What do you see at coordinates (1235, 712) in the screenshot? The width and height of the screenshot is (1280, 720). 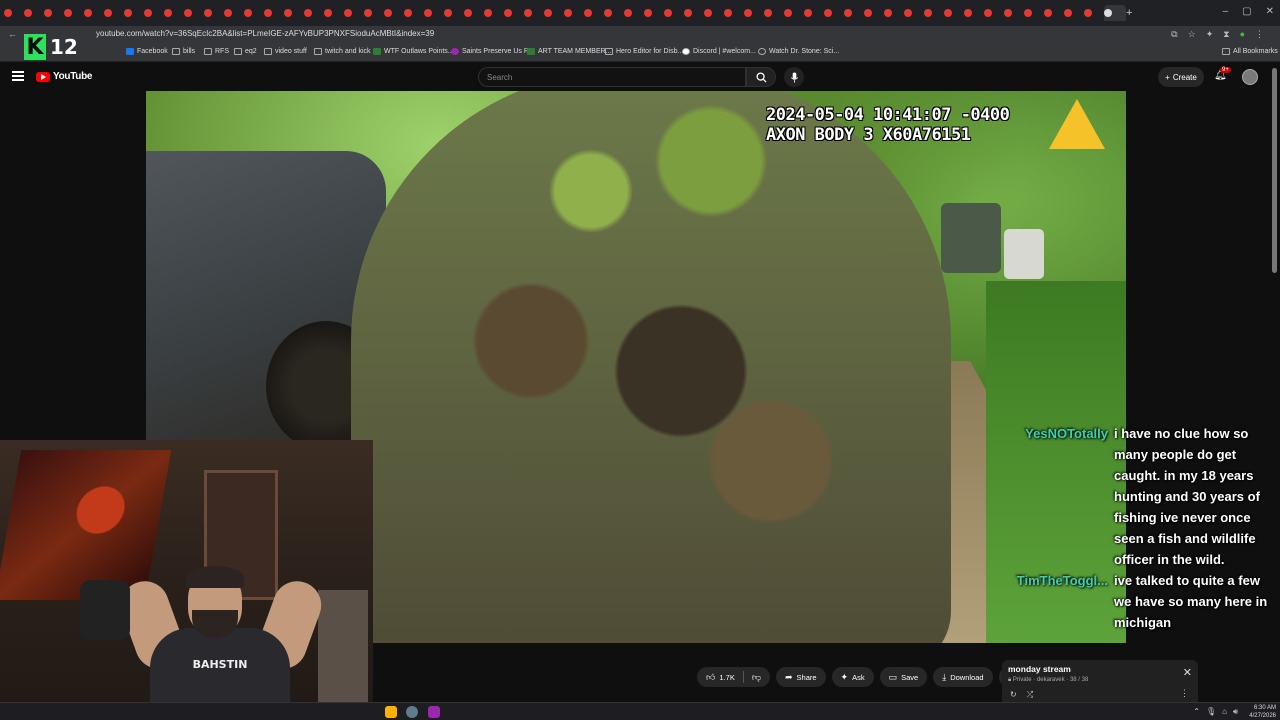 I see `volume-icon: 🔊︎` at bounding box center [1235, 712].